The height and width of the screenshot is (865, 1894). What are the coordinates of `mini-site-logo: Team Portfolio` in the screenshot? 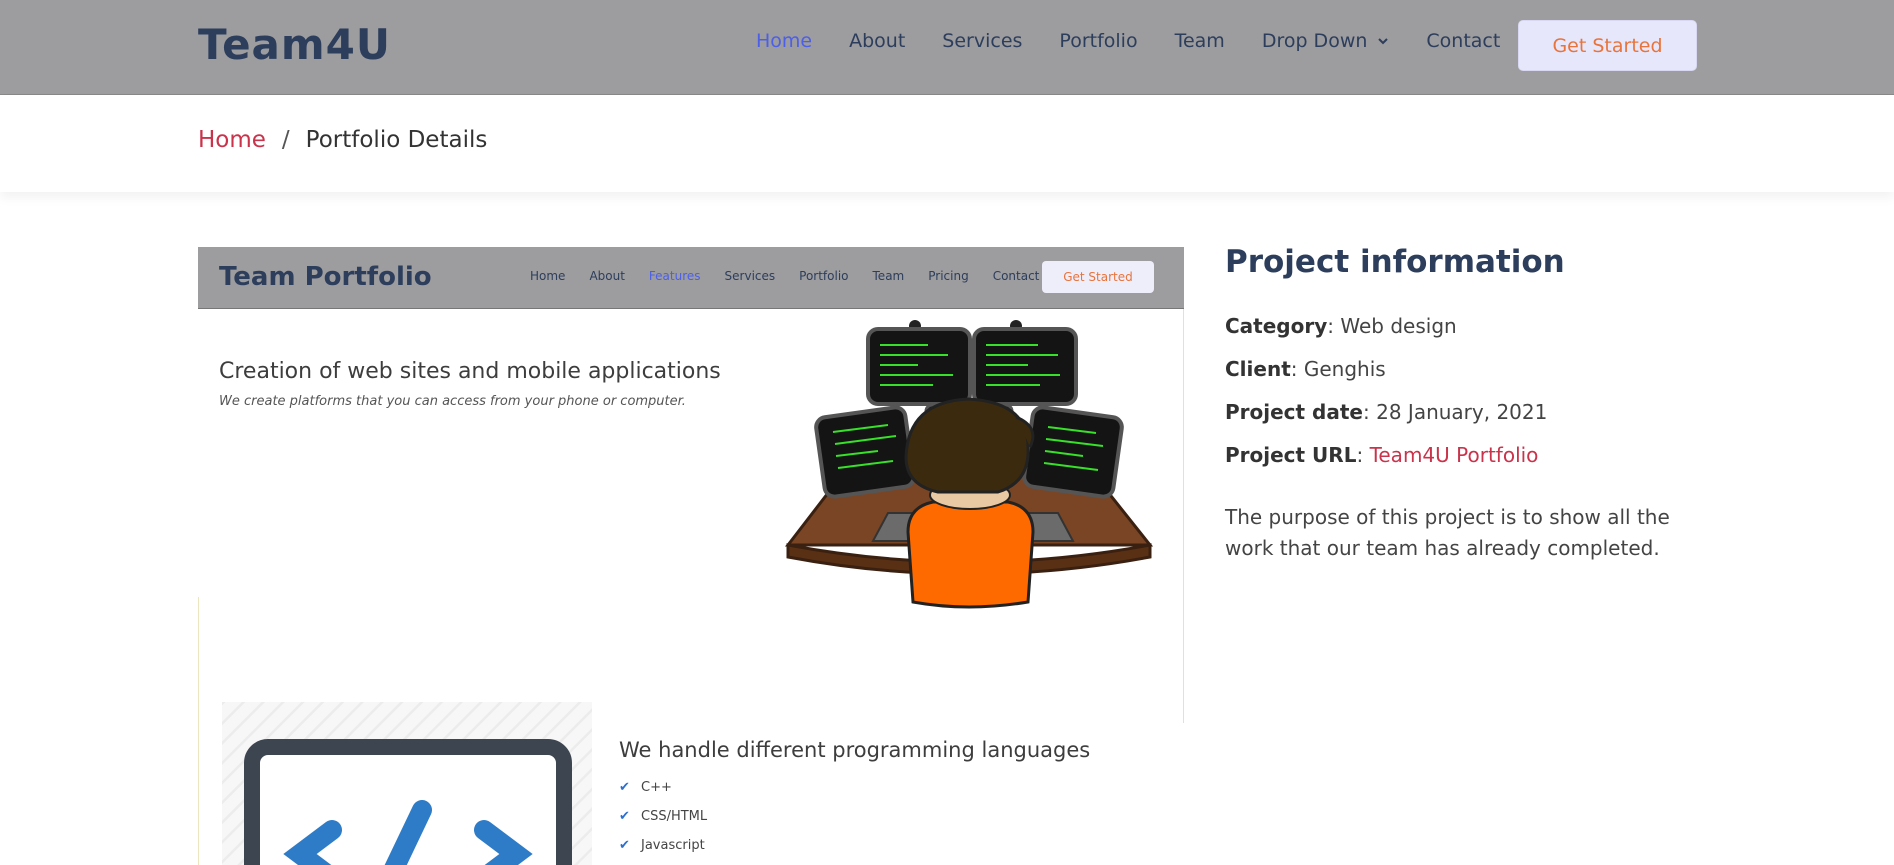 It's located at (325, 277).